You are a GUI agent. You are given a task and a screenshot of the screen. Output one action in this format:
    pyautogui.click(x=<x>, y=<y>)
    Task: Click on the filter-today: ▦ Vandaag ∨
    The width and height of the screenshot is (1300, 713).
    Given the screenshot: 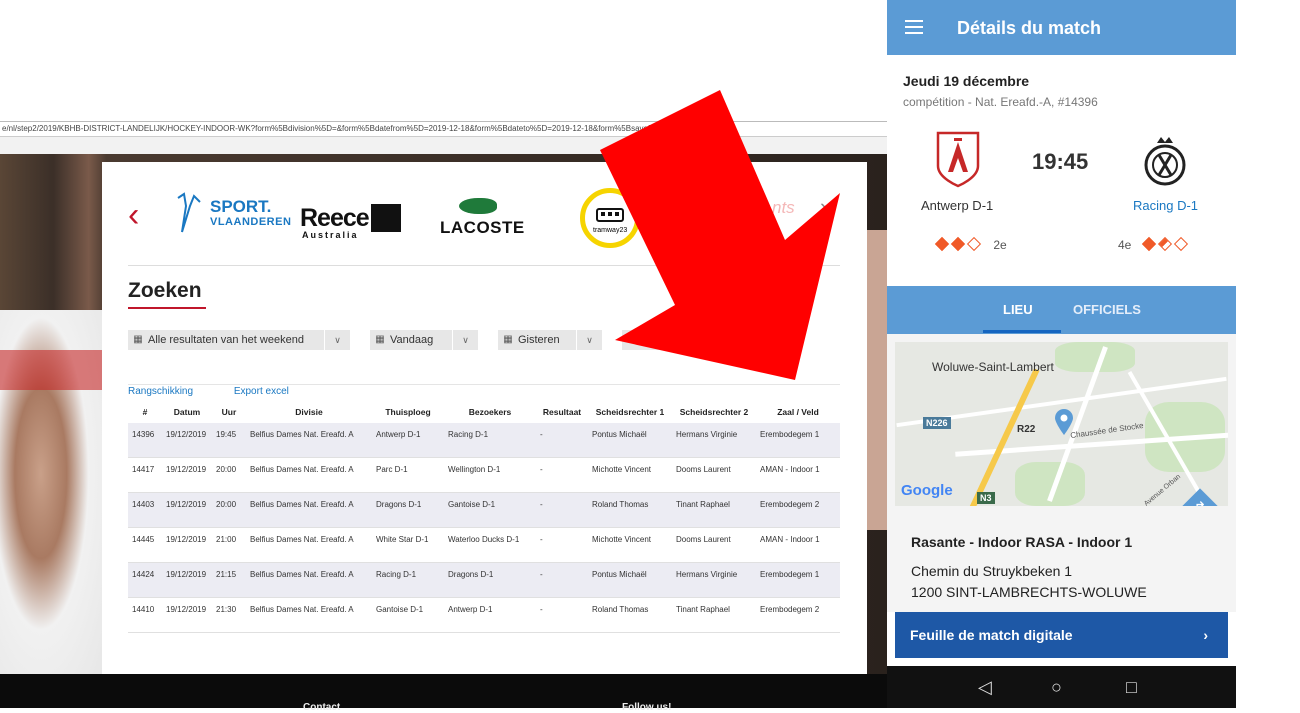 What is the action you would take?
    pyautogui.click(x=424, y=340)
    